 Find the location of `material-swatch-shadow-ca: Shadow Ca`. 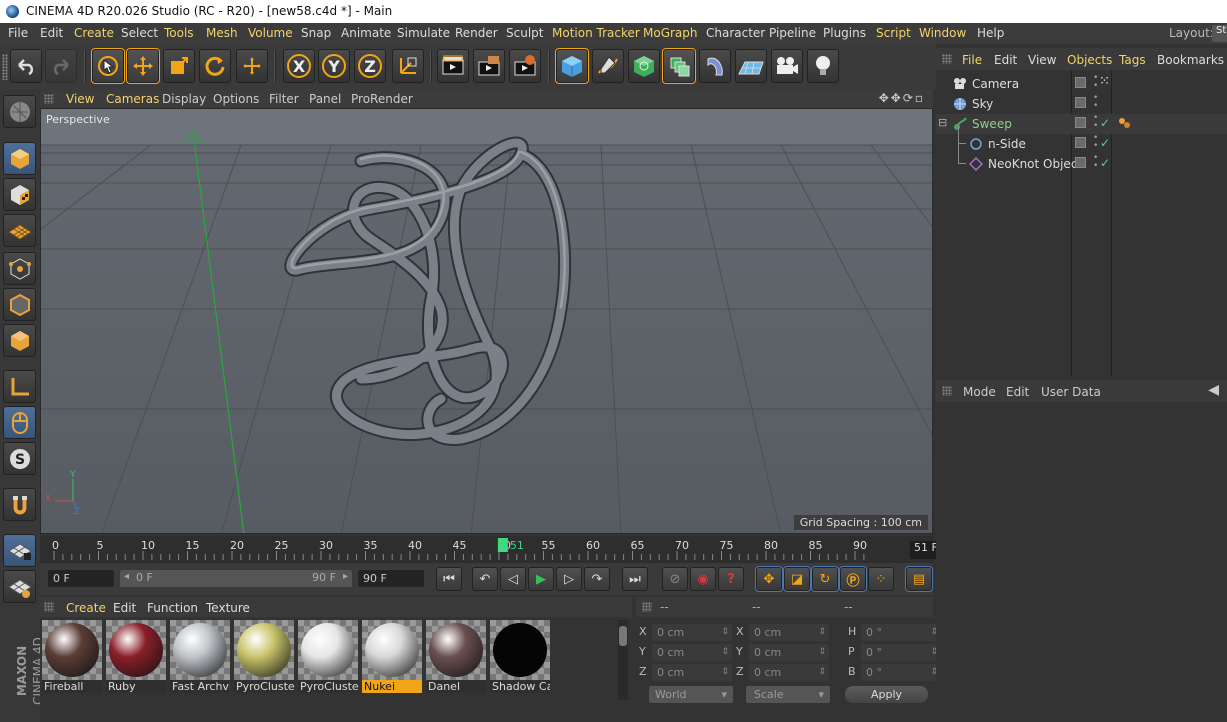

material-swatch-shadow-ca: Shadow Ca is located at coordinates (520, 656).